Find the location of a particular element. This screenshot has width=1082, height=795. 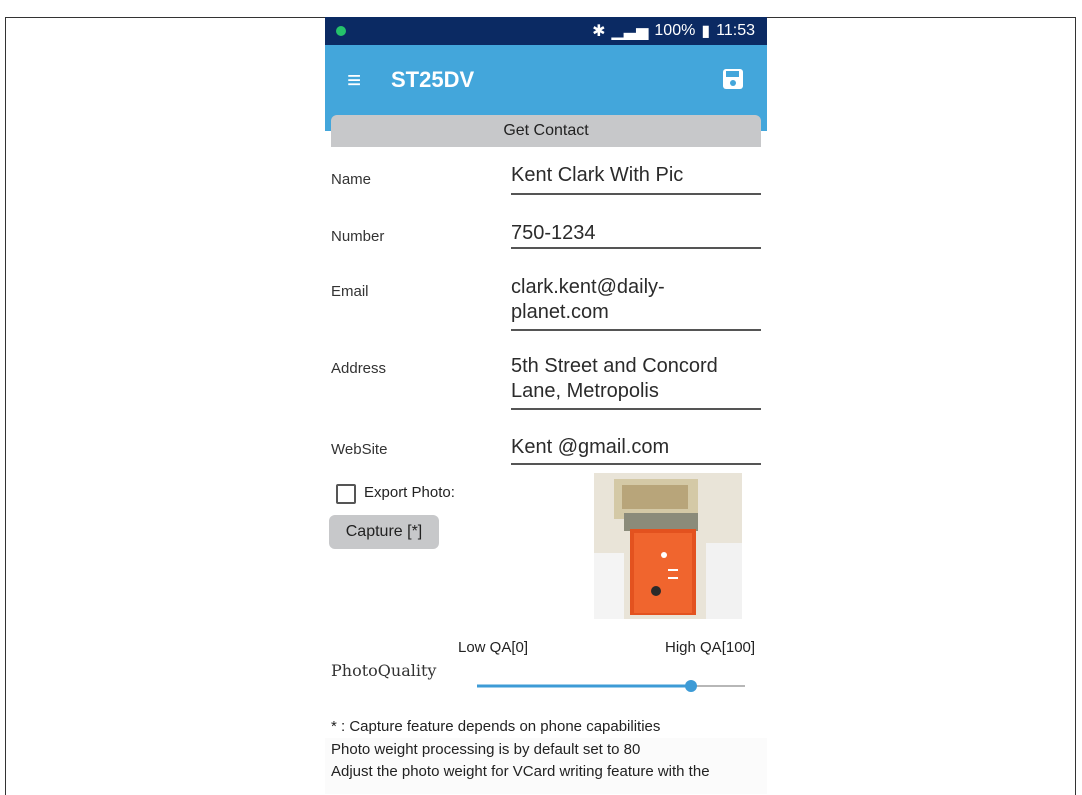

website-value: Kent @gmail.com is located at coordinates (590, 447).